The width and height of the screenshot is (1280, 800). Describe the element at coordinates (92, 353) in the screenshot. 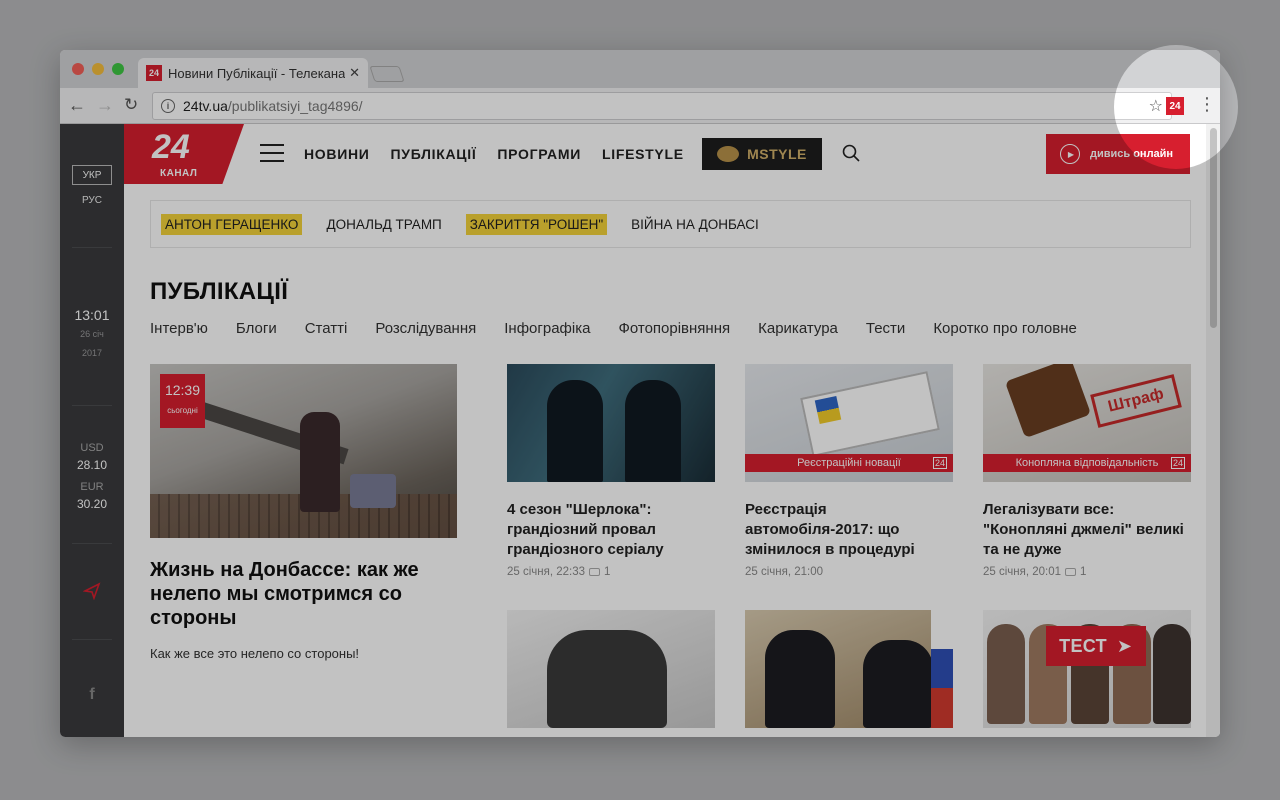

I see `clock-year: 2017` at that location.